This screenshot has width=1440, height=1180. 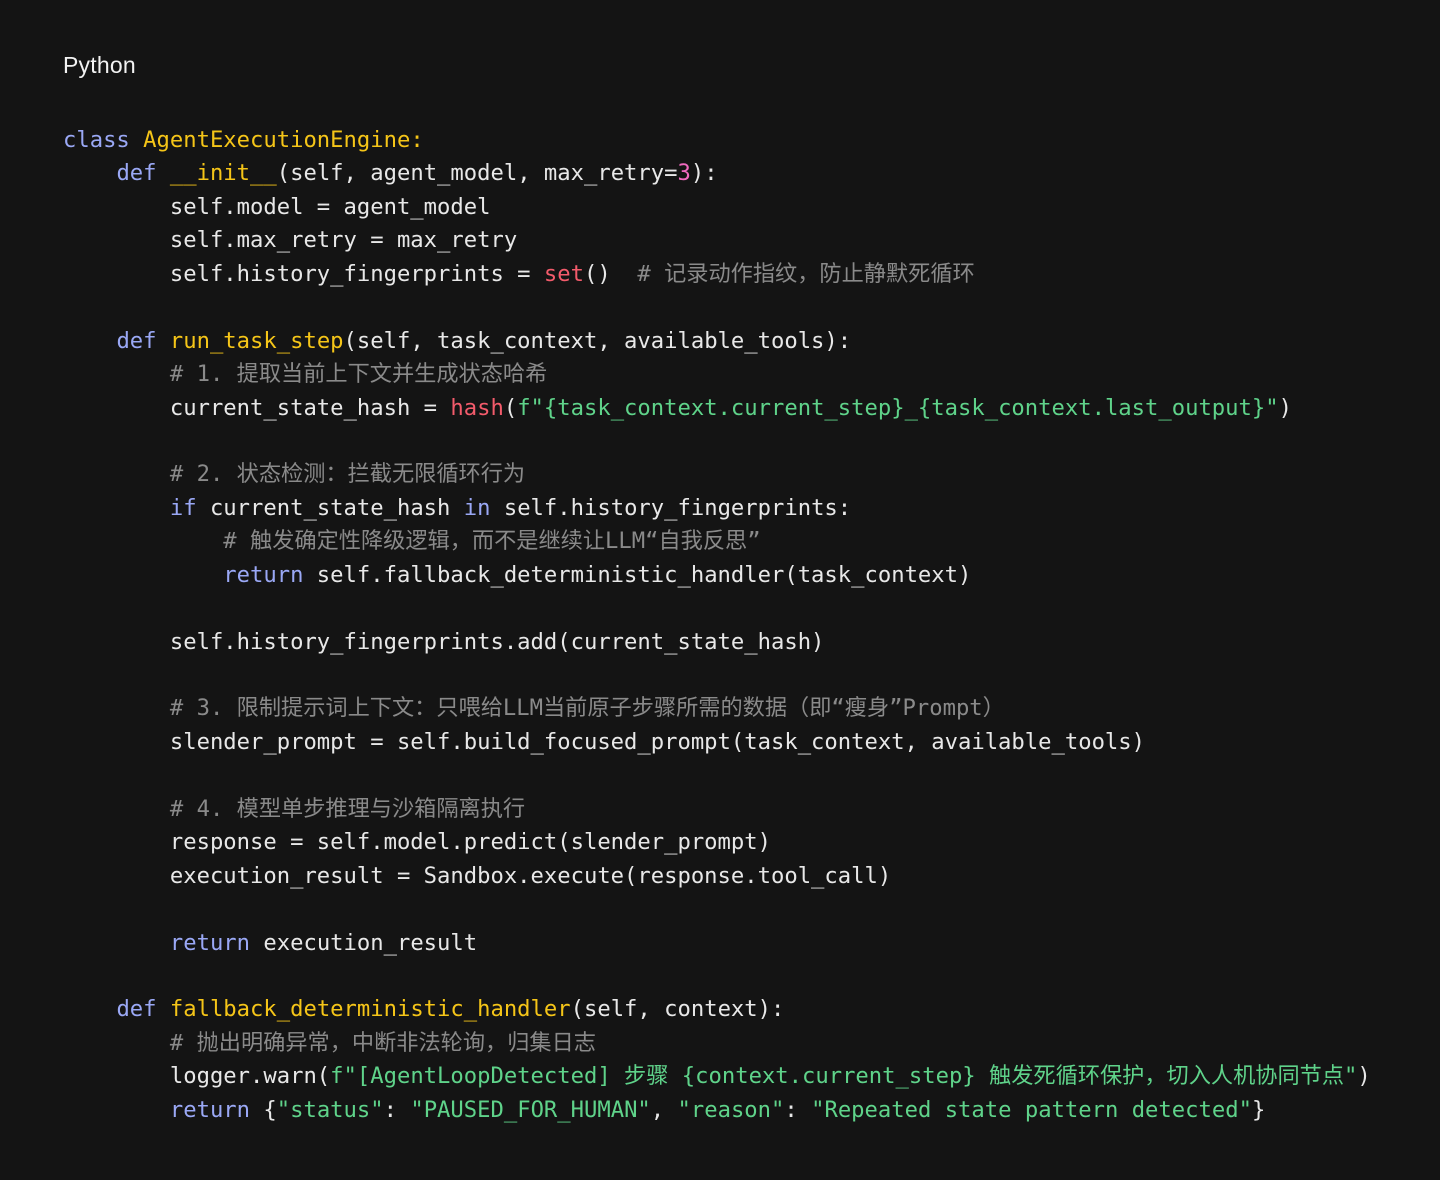 I want to click on code-token: (self, agent_model, max_retry=, so click(x=477, y=173).